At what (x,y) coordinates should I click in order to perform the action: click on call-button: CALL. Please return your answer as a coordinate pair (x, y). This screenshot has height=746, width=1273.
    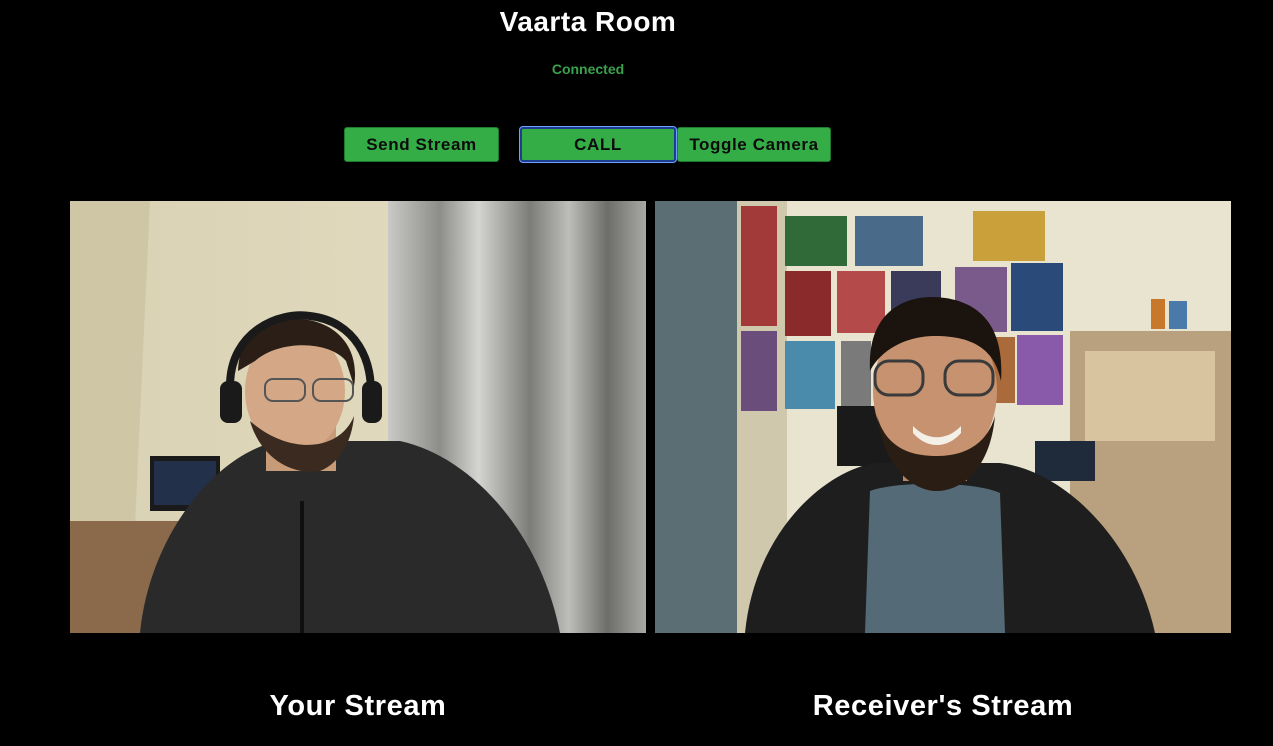
    Looking at the image, I should click on (598, 144).